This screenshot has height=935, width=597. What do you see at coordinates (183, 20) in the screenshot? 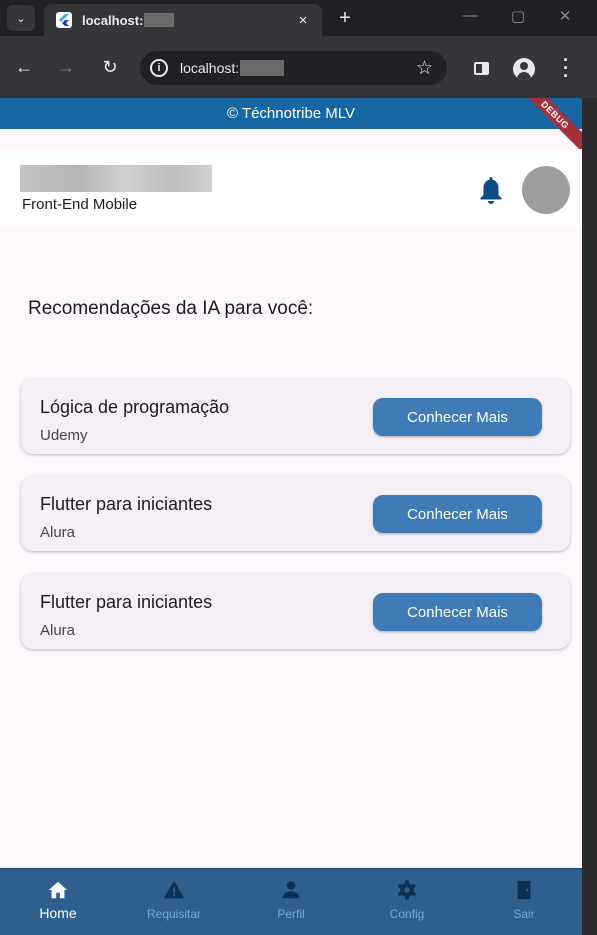
I see `browser-tab: localhost: ×` at bounding box center [183, 20].